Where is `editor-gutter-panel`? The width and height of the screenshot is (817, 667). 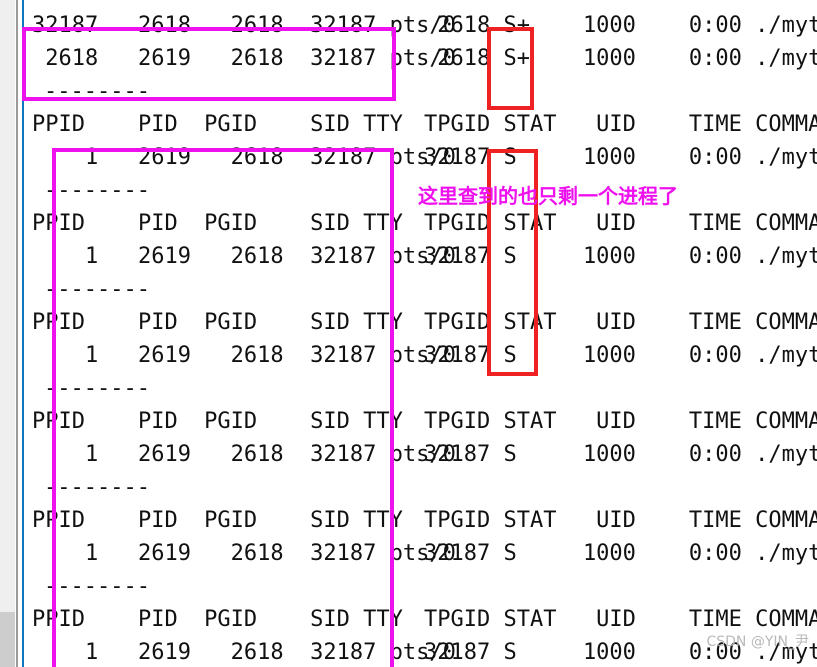
editor-gutter-panel is located at coordinates (7, 333).